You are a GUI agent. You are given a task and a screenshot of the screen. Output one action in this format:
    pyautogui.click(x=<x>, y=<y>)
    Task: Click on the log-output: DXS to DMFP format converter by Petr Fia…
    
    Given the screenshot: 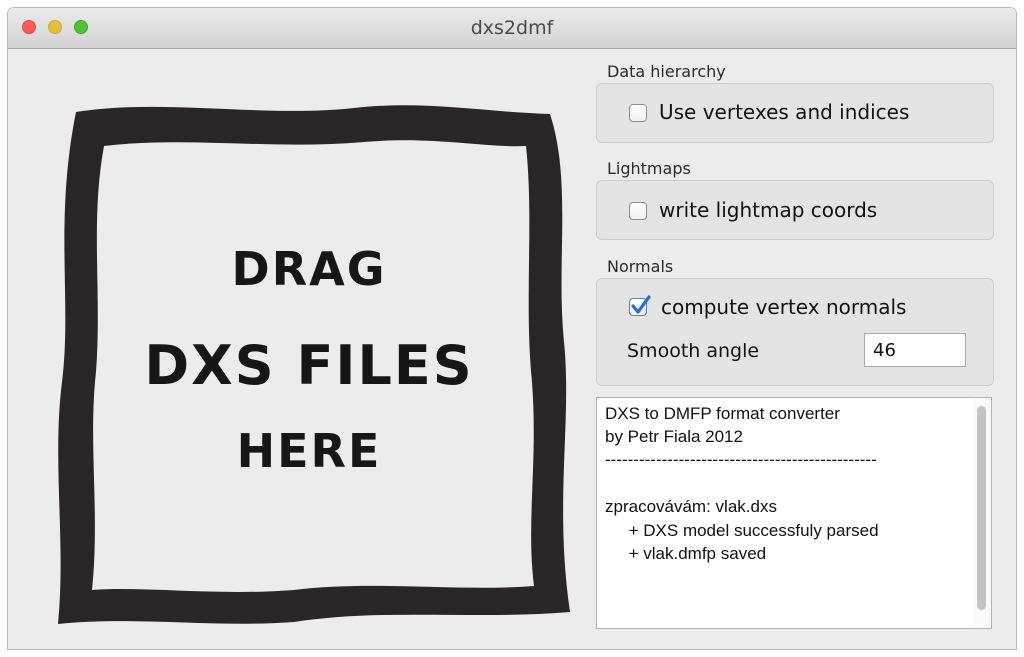 What is the action you would take?
    pyautogui.click(x=794, y=513)
    